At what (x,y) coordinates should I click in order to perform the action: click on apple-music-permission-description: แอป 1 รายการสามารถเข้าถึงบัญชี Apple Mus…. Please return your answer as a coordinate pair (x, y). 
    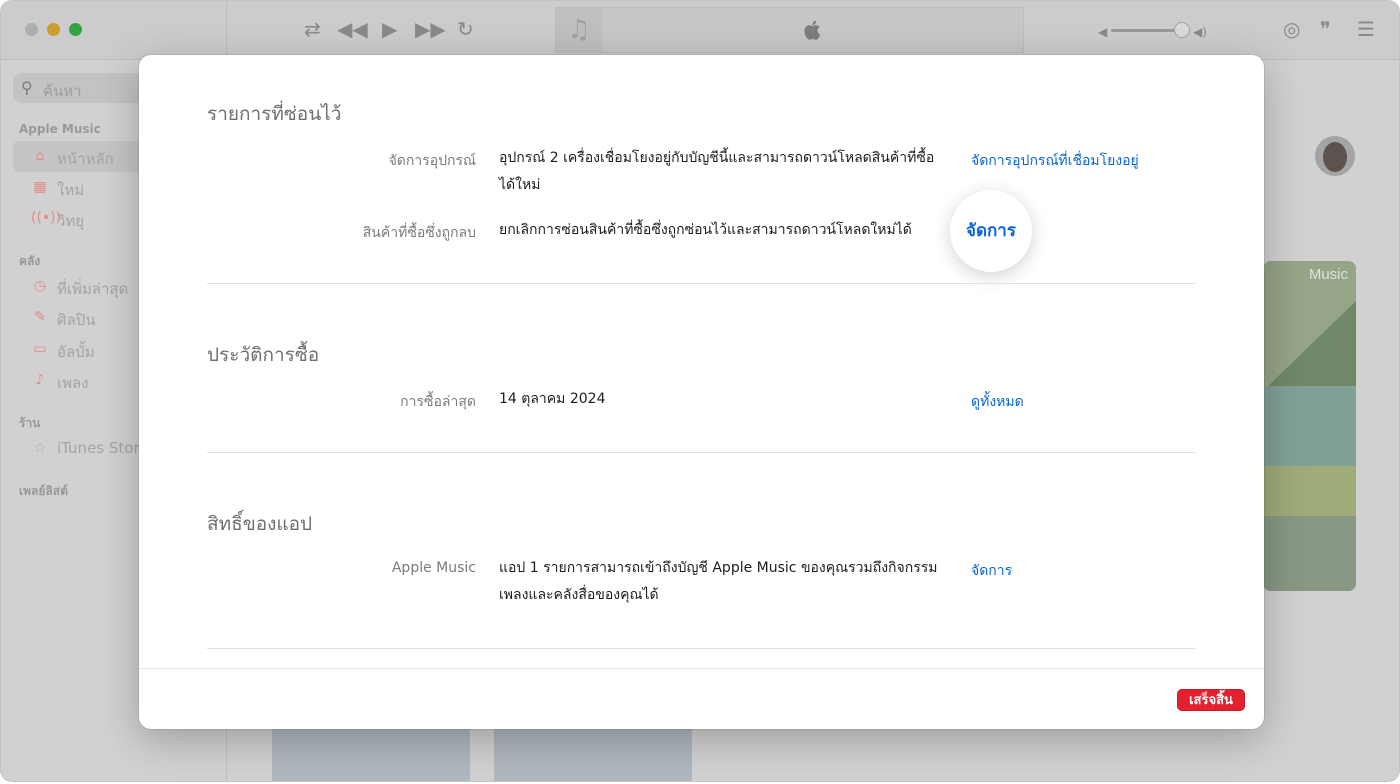
    Looking at the image, I should click on (718, 581).